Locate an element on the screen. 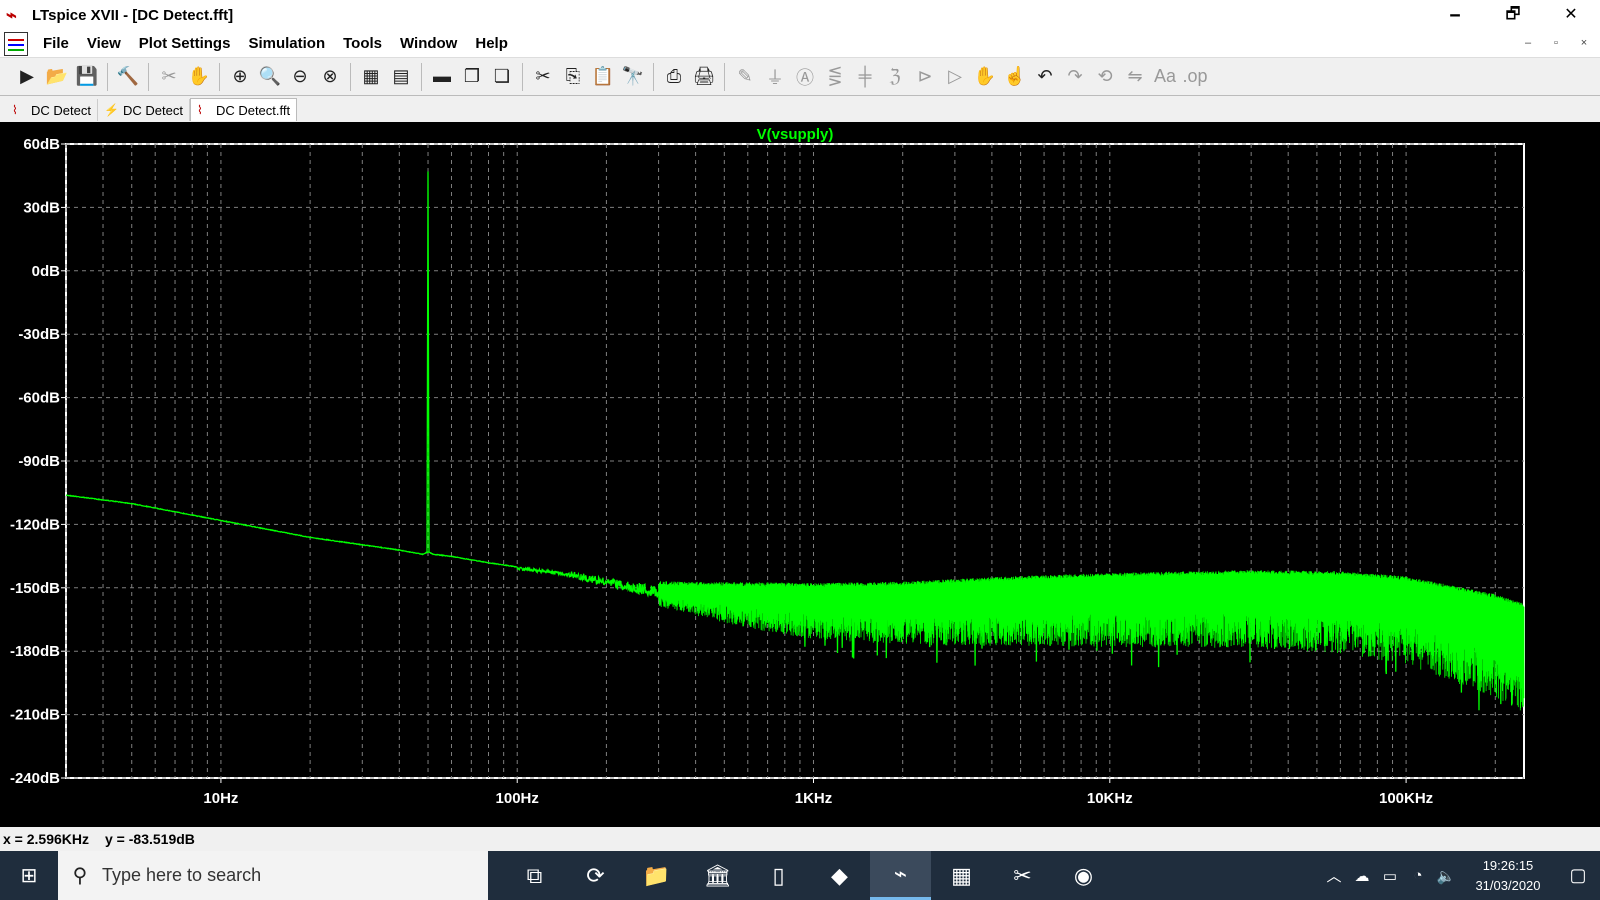 The height and width of the screenshot is (900, 1600). control-panel-icon: 🔨 is located at coordinates (128, 77).